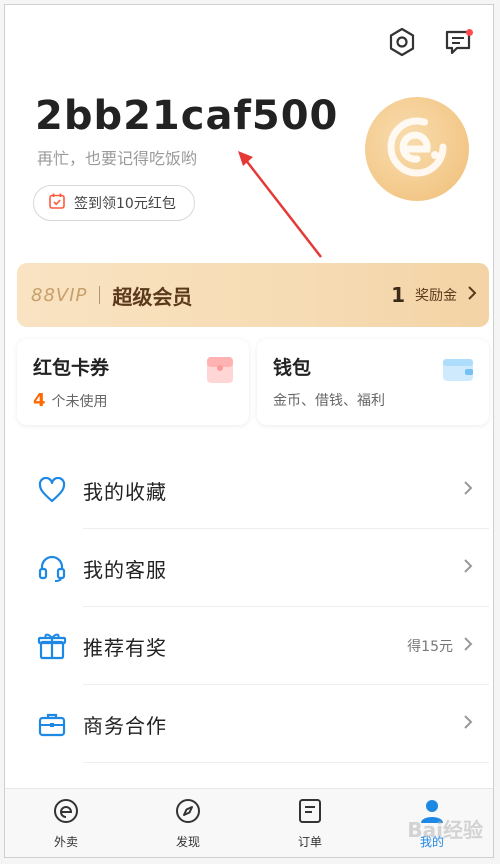  I want to click on menu-item-label: 我的客服, so click(125, 569).